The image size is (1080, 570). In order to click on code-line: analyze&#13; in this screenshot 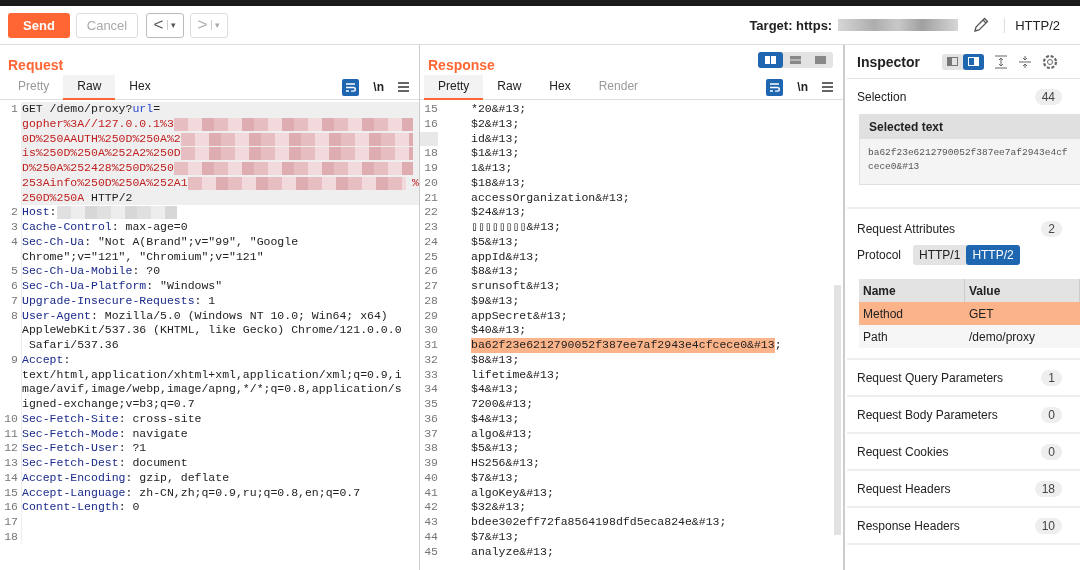, I will do `click(512, 552)`.